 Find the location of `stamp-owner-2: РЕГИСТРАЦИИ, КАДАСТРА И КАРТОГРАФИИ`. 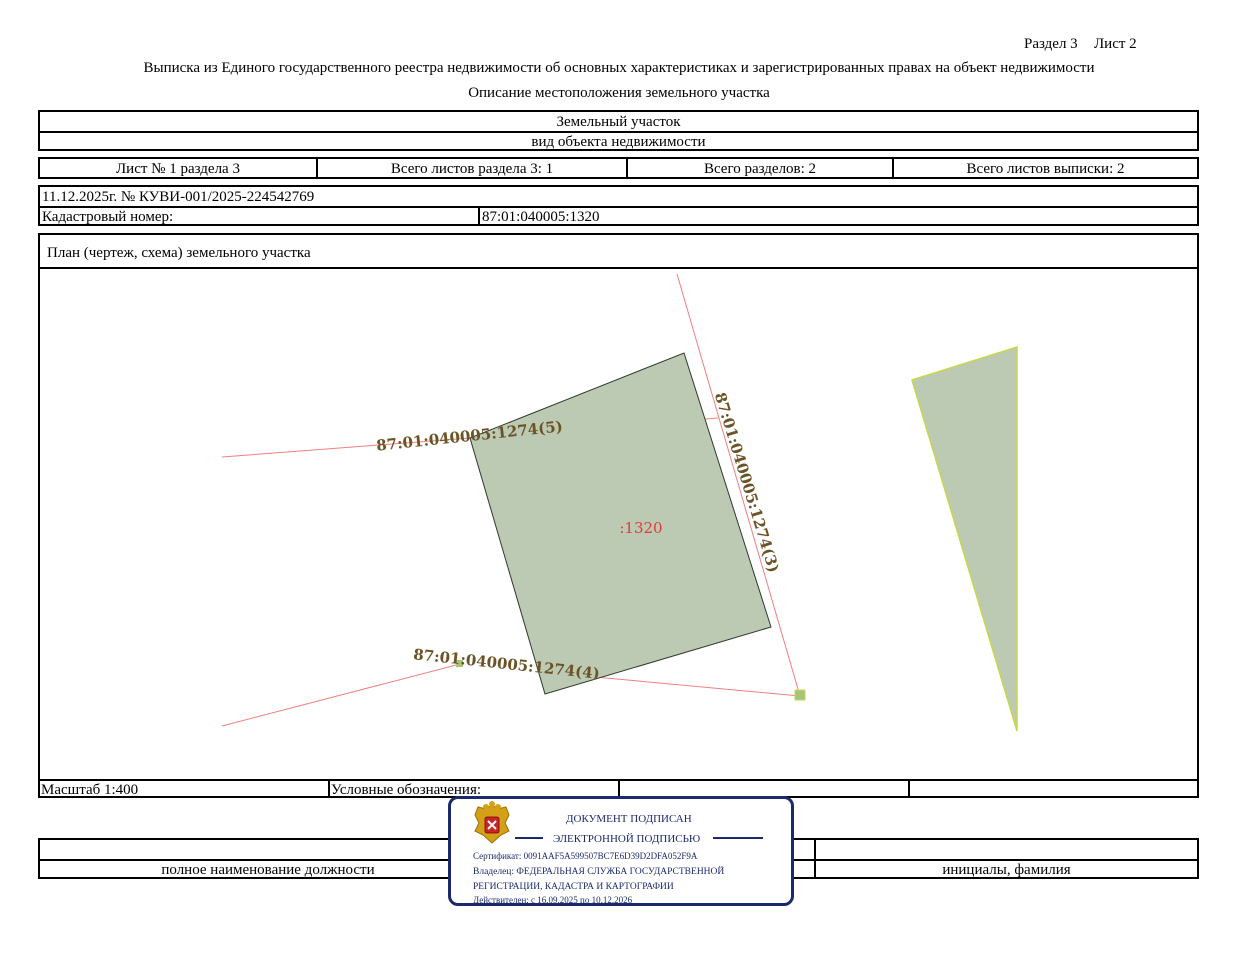

stamp-owner-2: РЕГИСТРАЦИИ, КАДАСТРА И КАРТОГРАФИИ is located at coordinates (573, 887).